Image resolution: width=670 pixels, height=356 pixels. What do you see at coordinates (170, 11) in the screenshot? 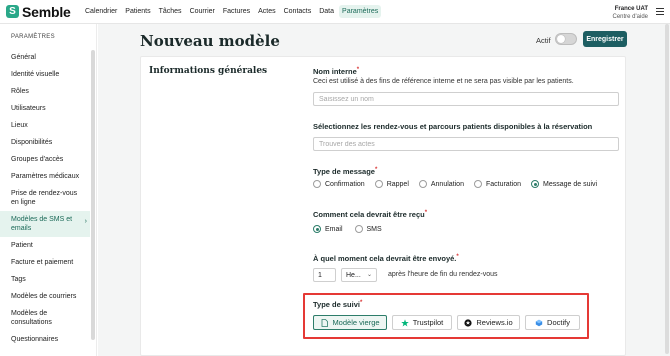
I see `nav-item-taches: Tâches` at bounding box center [170, 11].